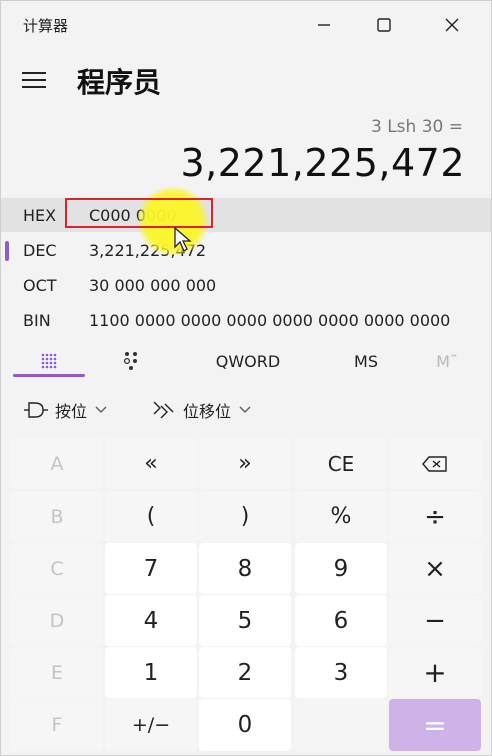  What do you see at coordinates (341, 516) in the screenshot?
I see `modulo-button: %` at bounding box center [341, 516].